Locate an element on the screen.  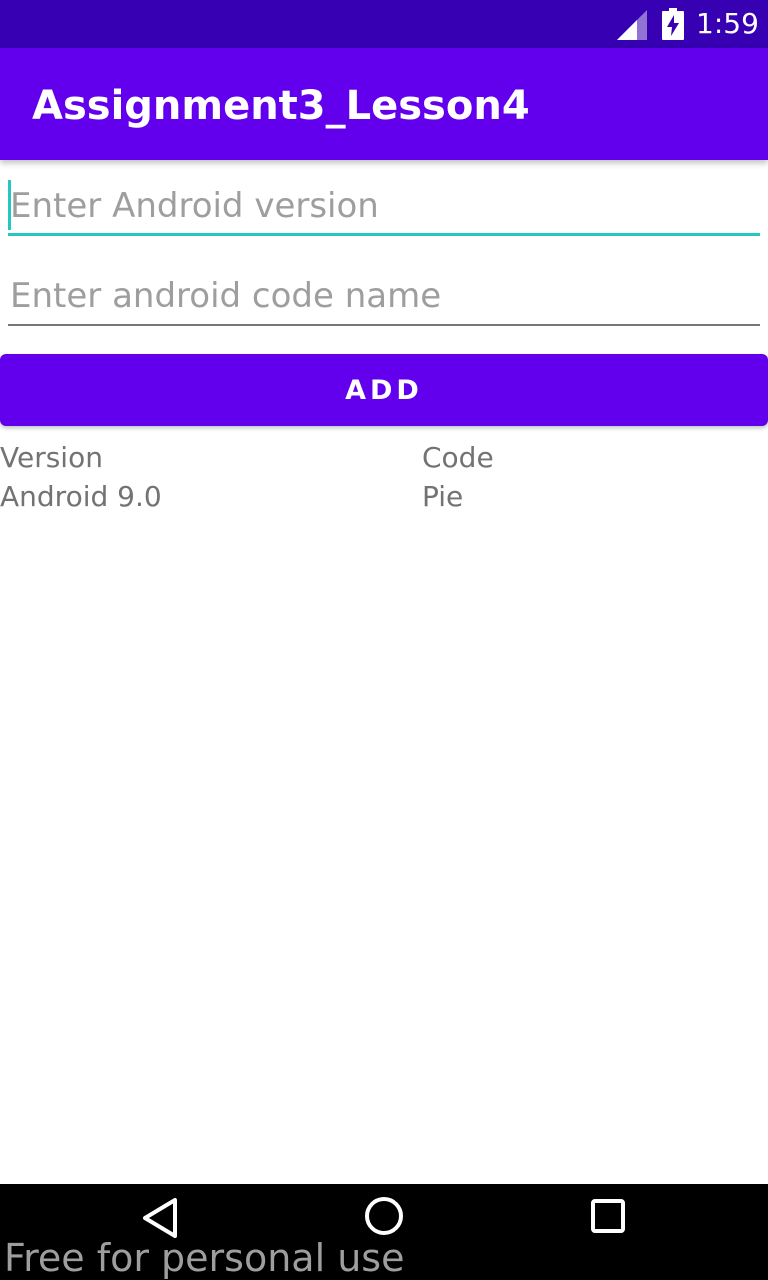
status-bar: 1:59 is located at coordinates (384, 24).